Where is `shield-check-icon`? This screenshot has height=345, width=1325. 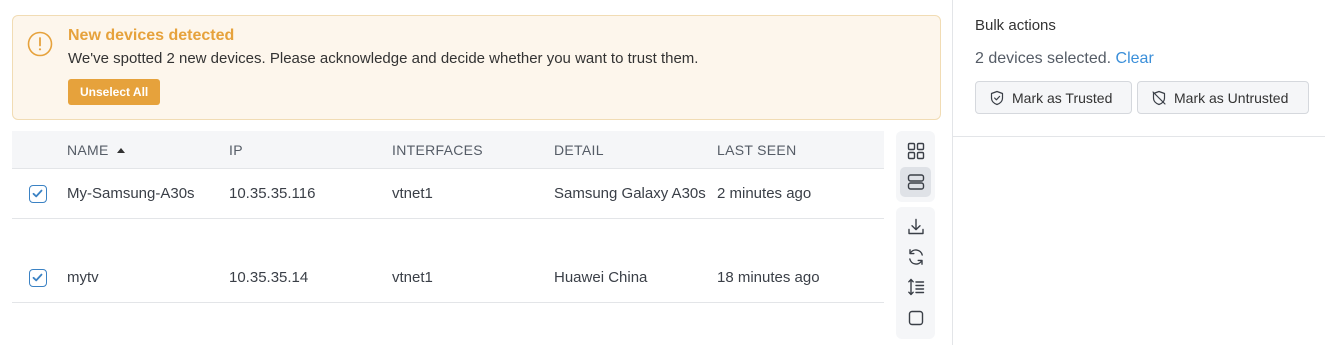 shield-check-icon is located at coordinates (997, 97).